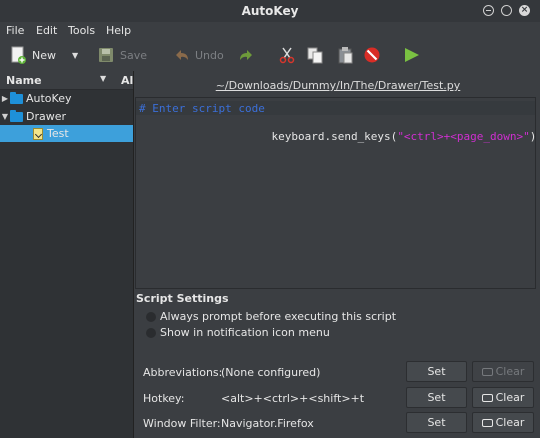  I want to click on abbreviations-value: (None configured), so click(271, 372).